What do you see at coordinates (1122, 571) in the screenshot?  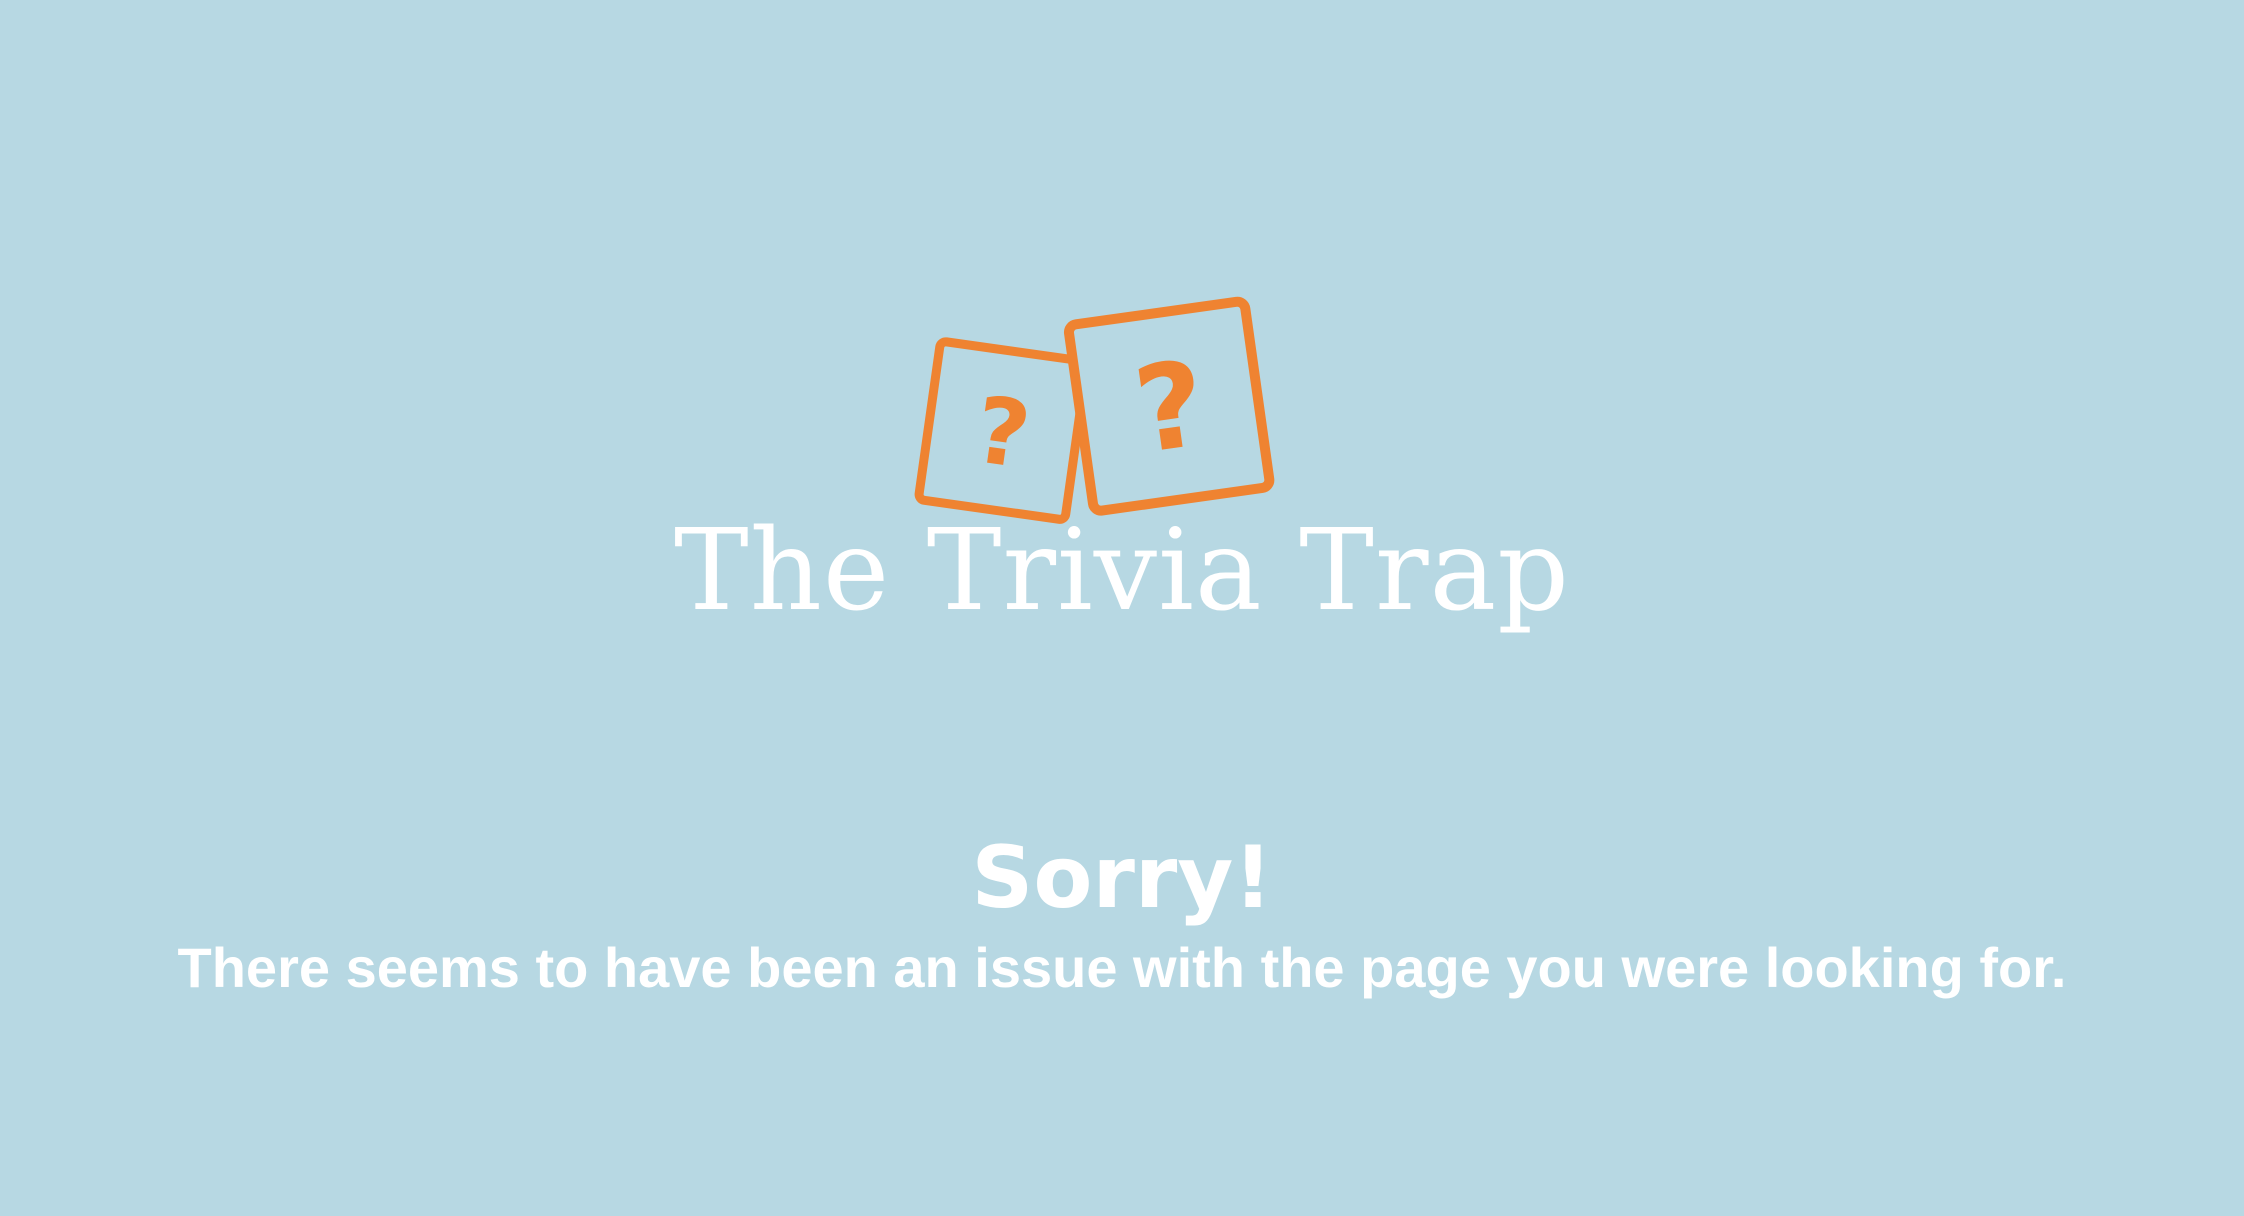 I see `brand-name: The Trivia Trap` at bounding box center [1122, 571].